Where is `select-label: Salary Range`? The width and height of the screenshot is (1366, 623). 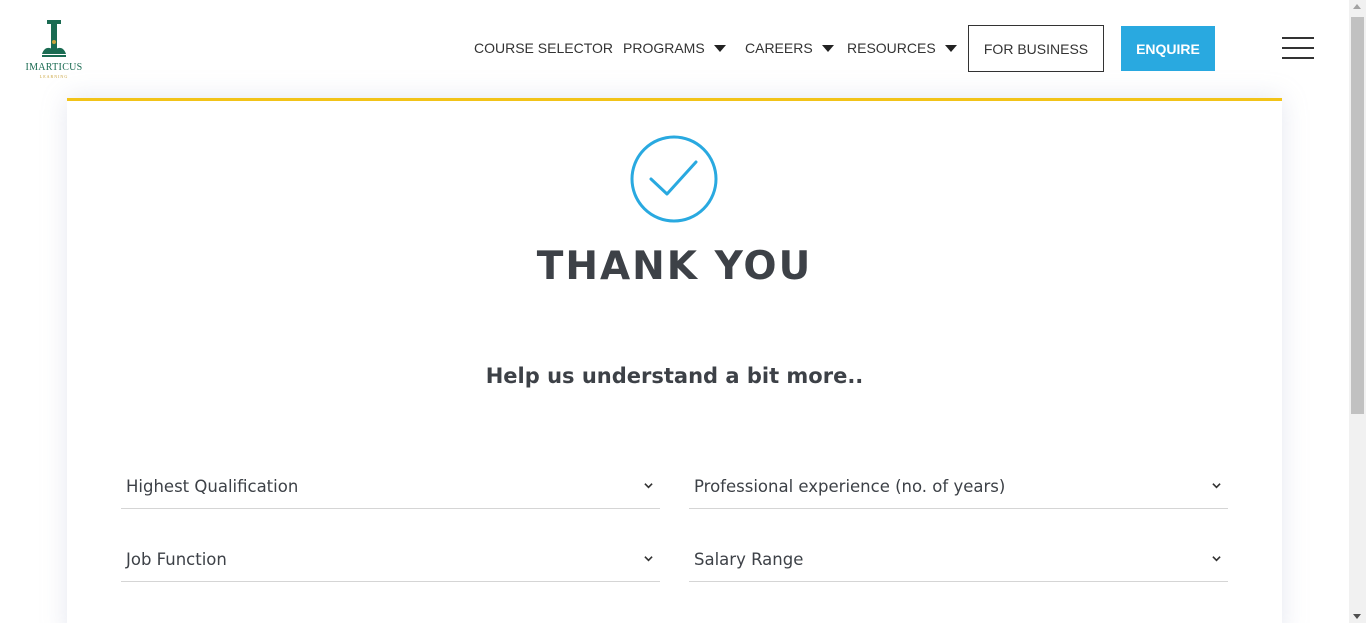 select-label: Salary Range is located at coordinates (749, 559).